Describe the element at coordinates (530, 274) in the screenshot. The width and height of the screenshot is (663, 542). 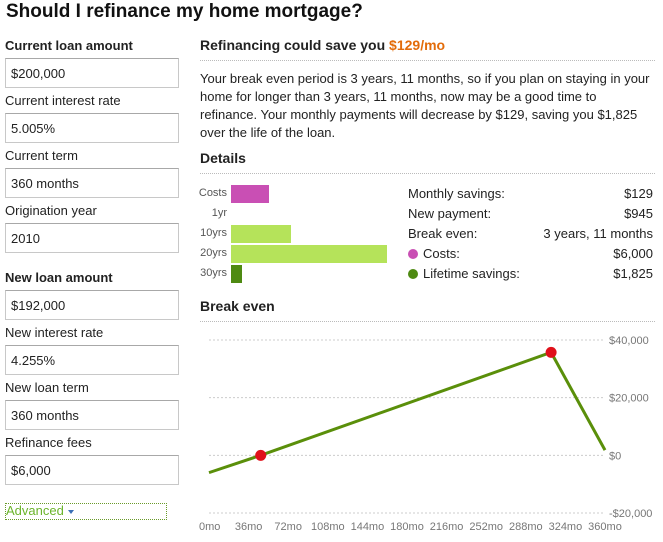
I see `stat-lifetime-savings: Lifetime savings: $1,825` at that location.